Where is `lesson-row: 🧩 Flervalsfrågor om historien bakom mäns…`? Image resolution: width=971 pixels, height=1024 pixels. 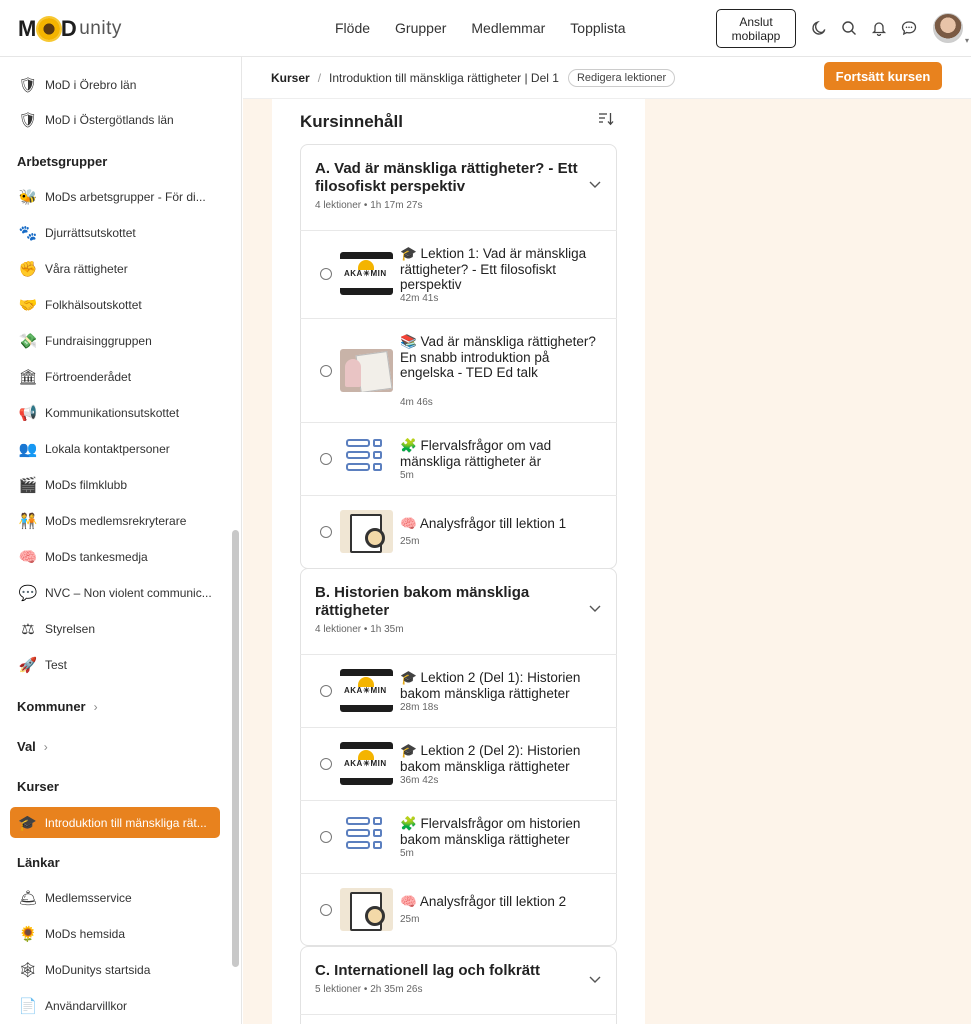
lesson-row: 🧩 Flervalsfrågor om historien bakom mäns… is located at coordinates (458, 836).